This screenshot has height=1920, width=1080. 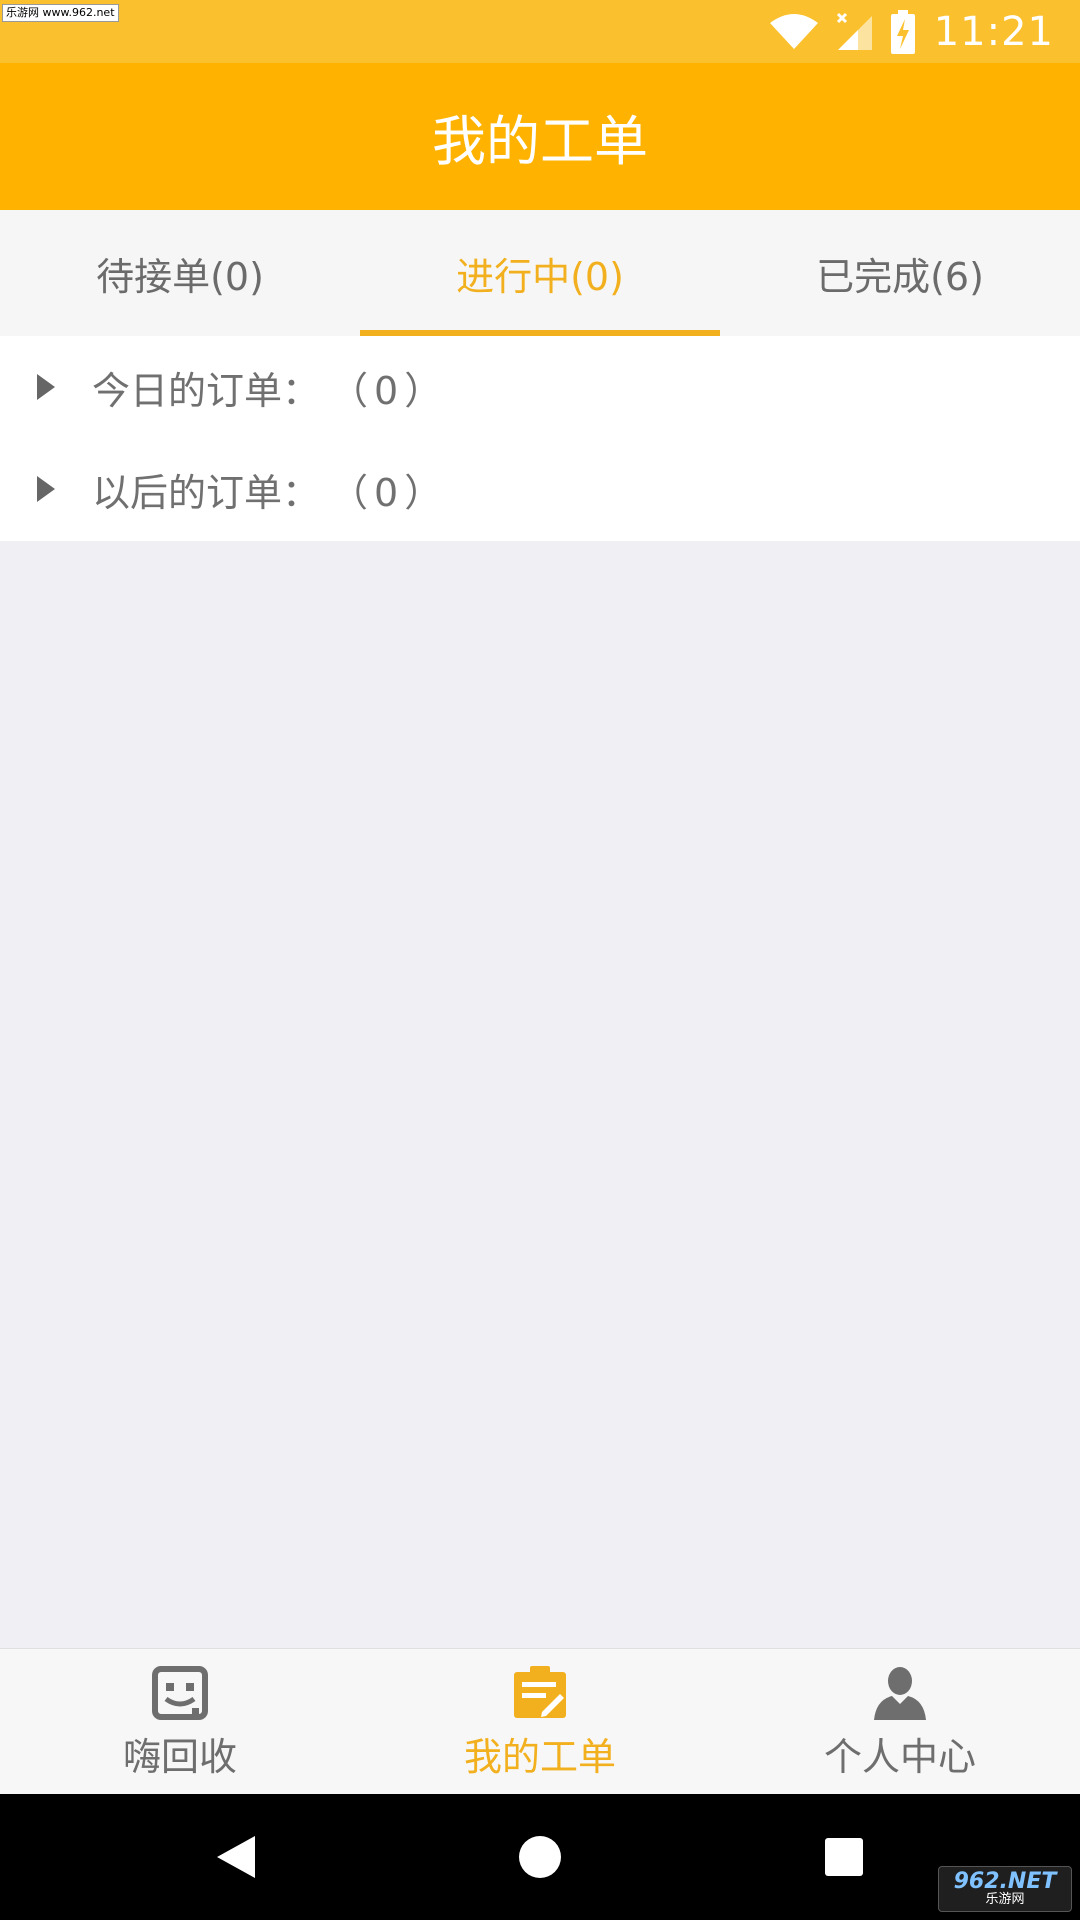 I want to click on cellular-signal-icon, so click(x=854, y=32).